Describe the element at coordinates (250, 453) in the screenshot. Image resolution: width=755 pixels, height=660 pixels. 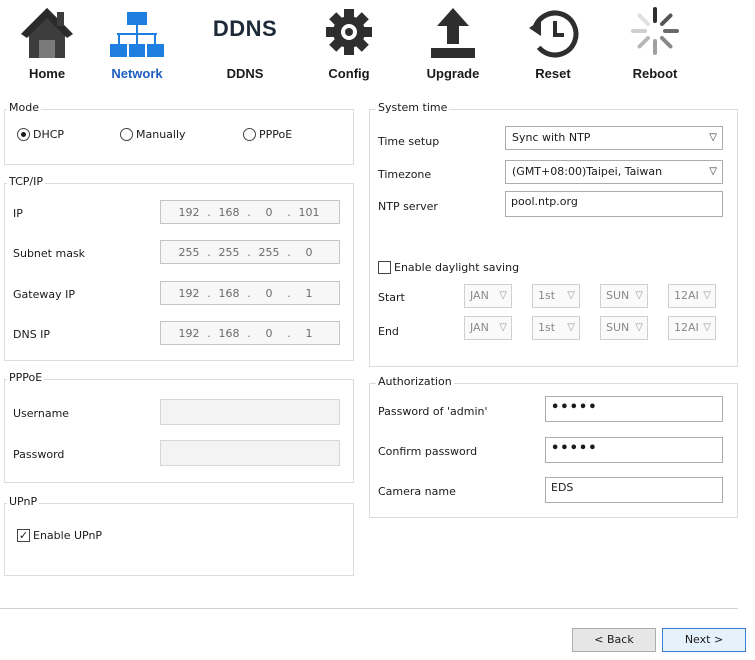
I see `pppoe-password-input` at that location.